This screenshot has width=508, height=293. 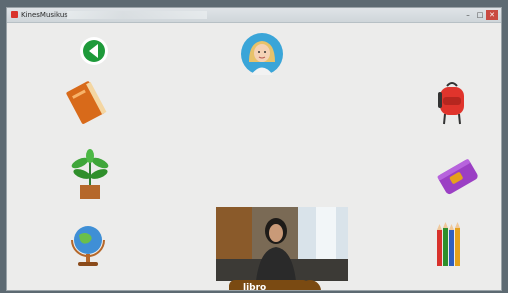 I want to click on potted-plant-icon, so click(x=90, y=175).